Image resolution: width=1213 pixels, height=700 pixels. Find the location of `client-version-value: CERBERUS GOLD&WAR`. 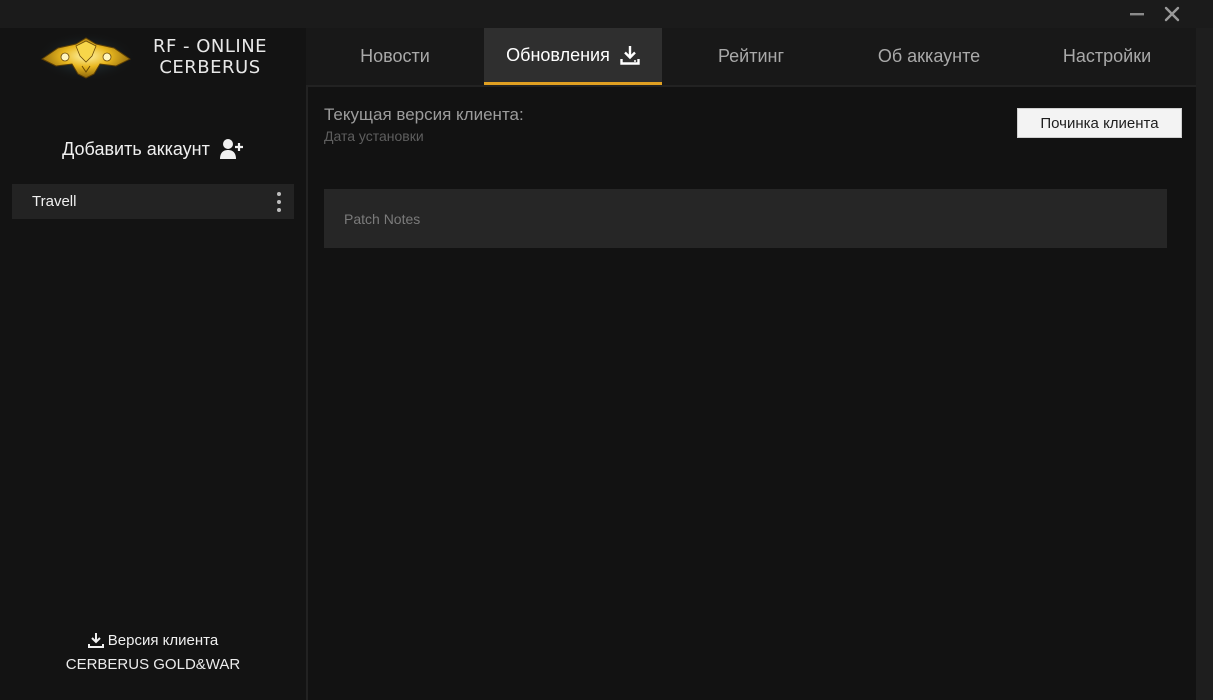

client-version-value: CERBERUS GOLD&WAR is located at coordinates (153, 664).